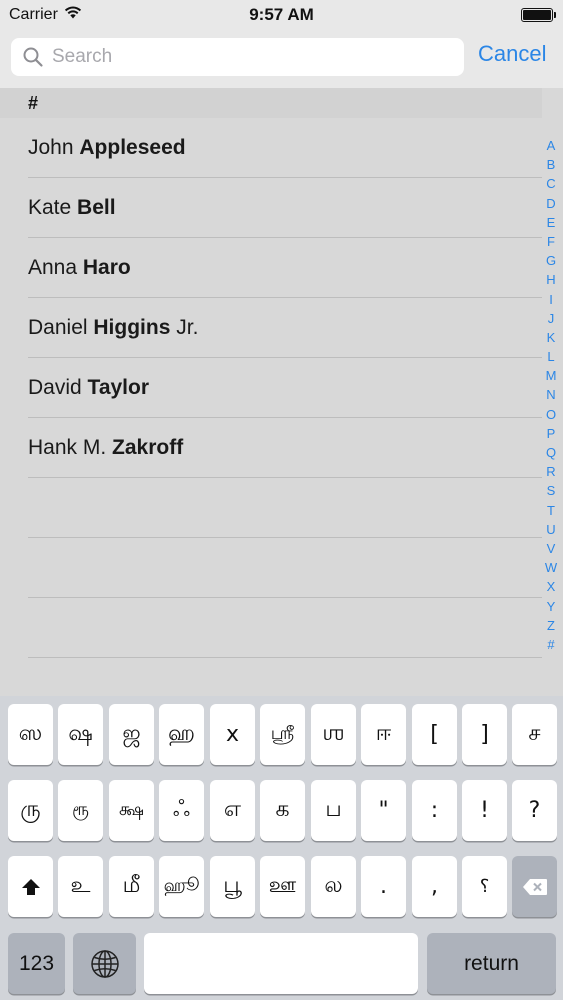  What do you see at coordinates (333, 886) in the screenshot?
I see `key: ல` at bounding box center [333, 886].